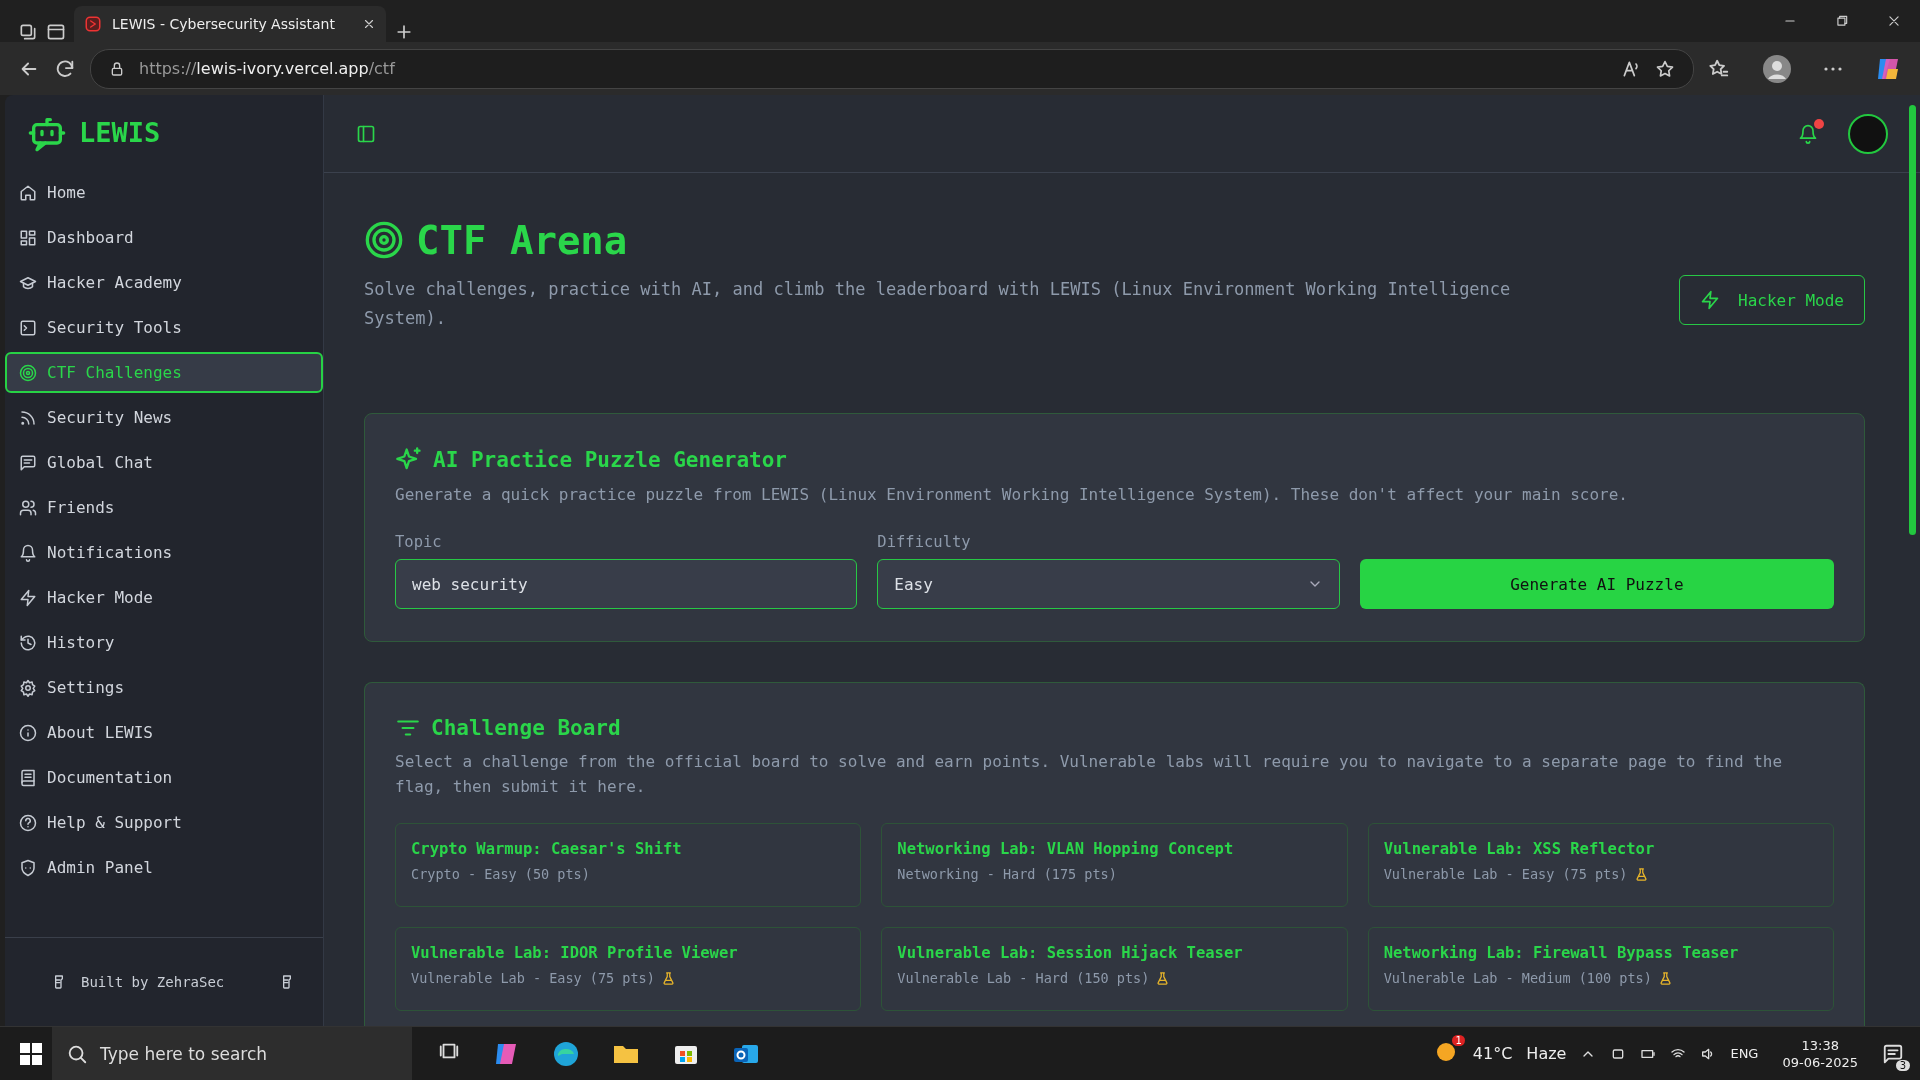  Describe the element at coordinates (526, 728) in the screenshot. I see `section-title: Challenge Board` at that location.